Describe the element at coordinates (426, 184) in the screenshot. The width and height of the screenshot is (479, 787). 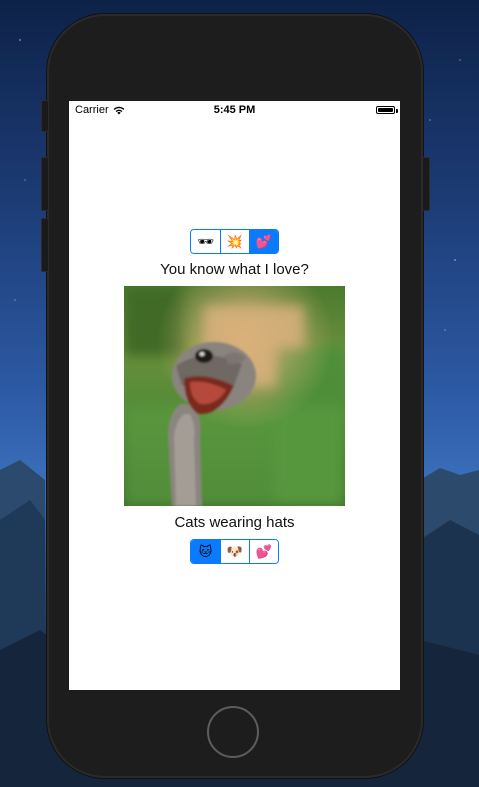
I see `power-button` at that location.